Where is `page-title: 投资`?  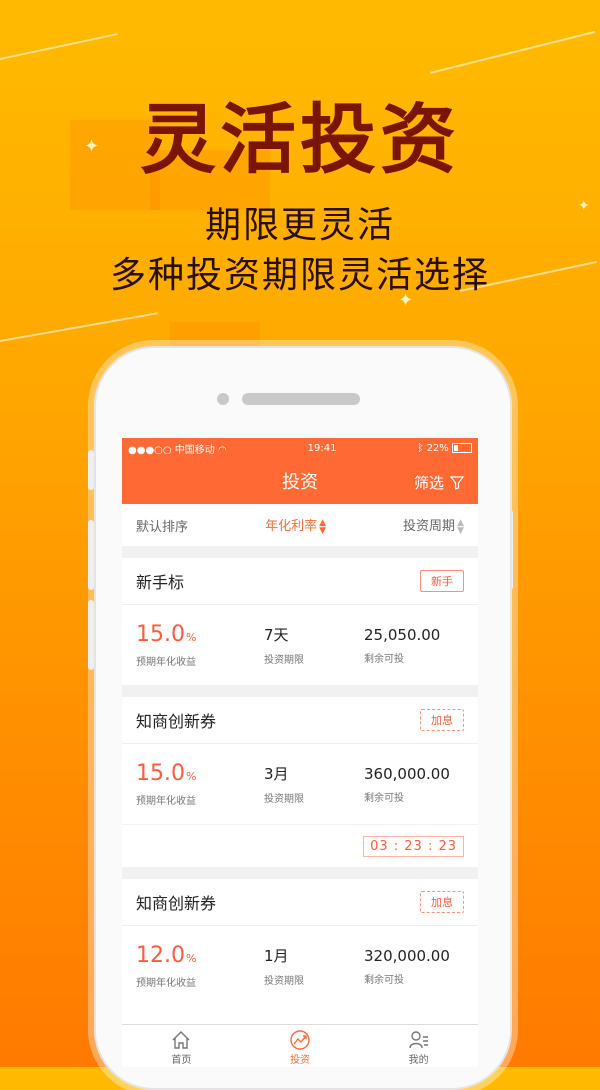
page-title: 投资 is located at coordinates (300, 482).